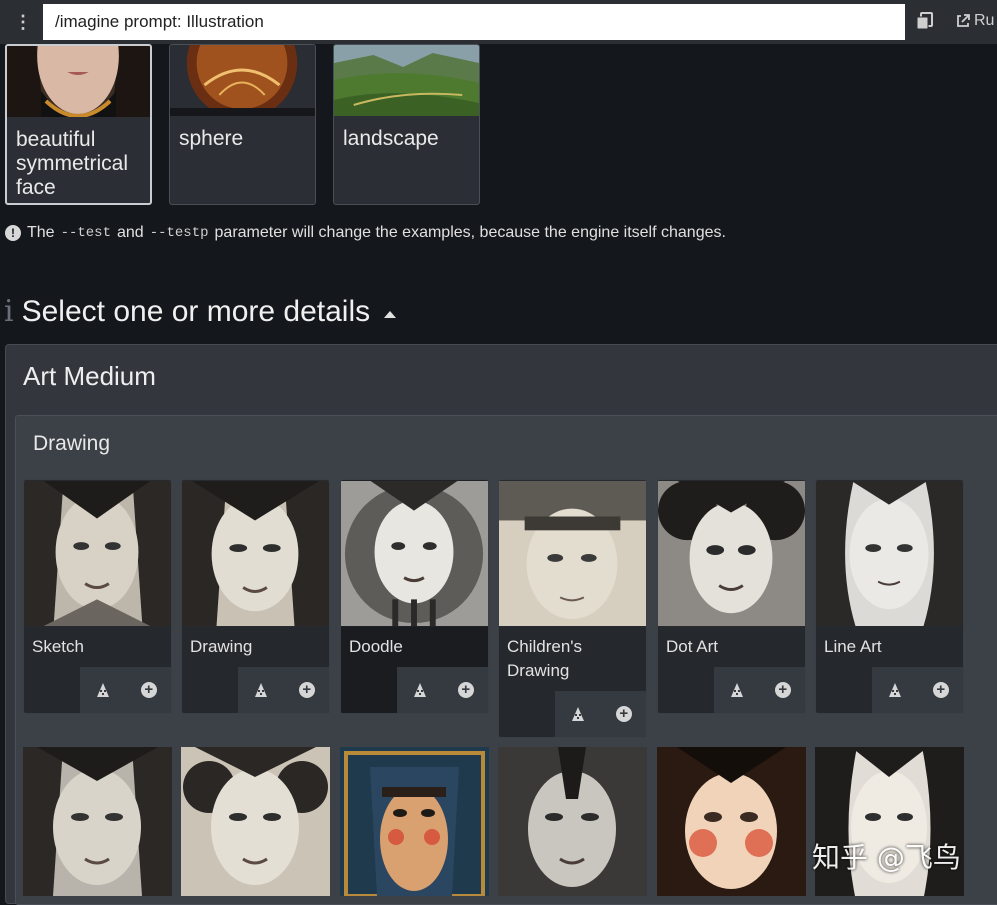 The width and height of the screenshot is (997, 905). I want to click on external-link-icon, so click(963, 20).